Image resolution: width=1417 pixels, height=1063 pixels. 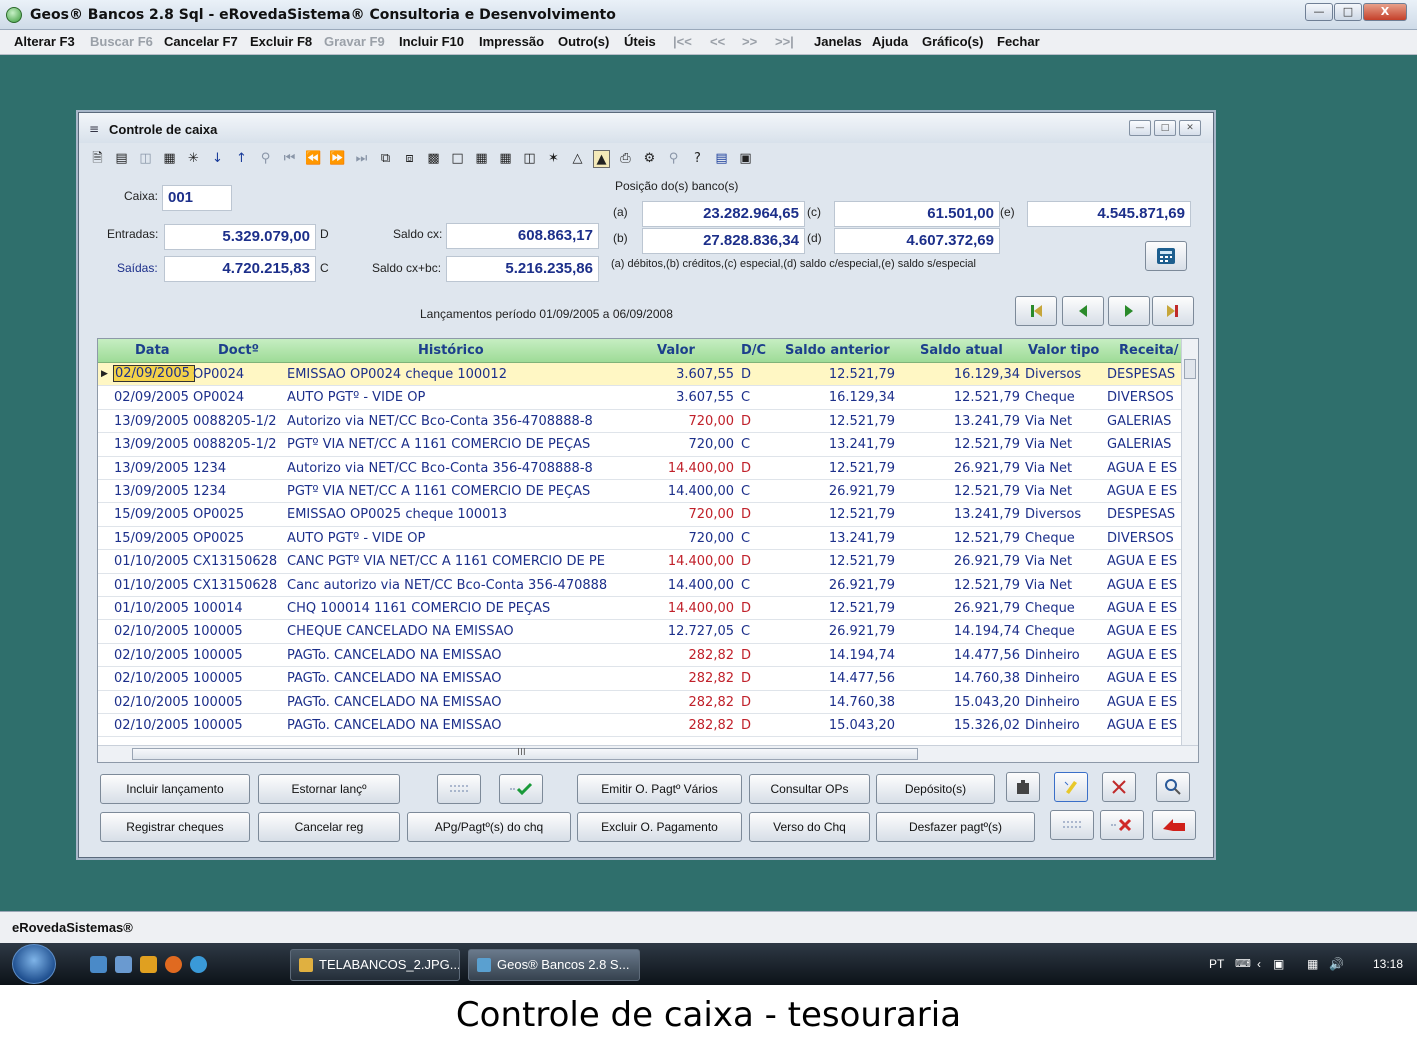 What do you see at coordinates (265, 159) in the screenshot?
I see `search-icon: ⚲` at bounding box center [265, 159].